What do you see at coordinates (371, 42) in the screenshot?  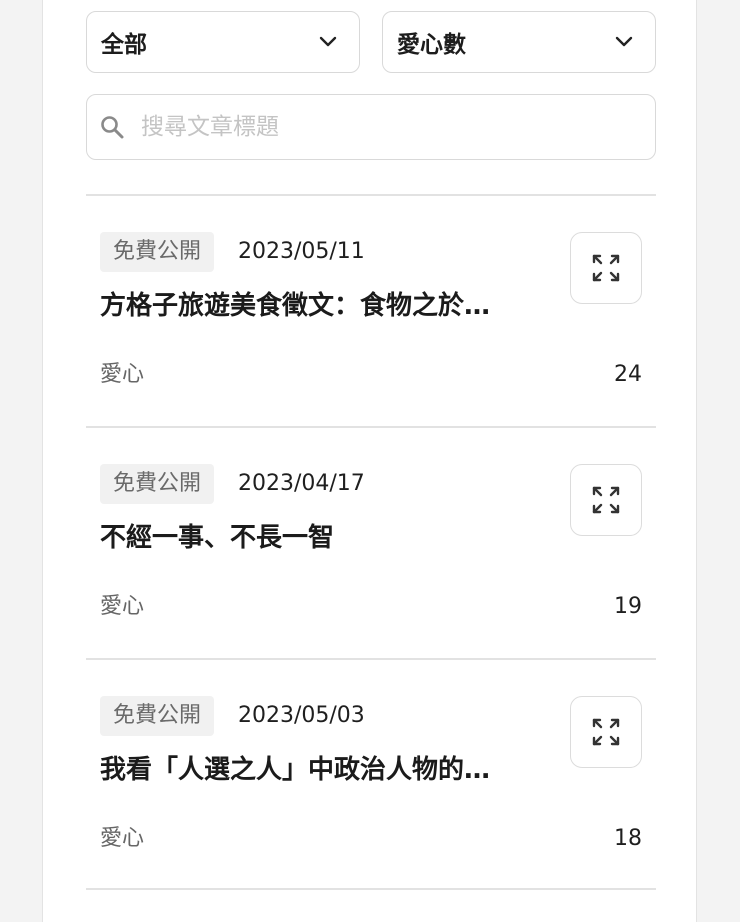 I see `filter-bar: 全部 愛心數` at bounding box center [371, 42].